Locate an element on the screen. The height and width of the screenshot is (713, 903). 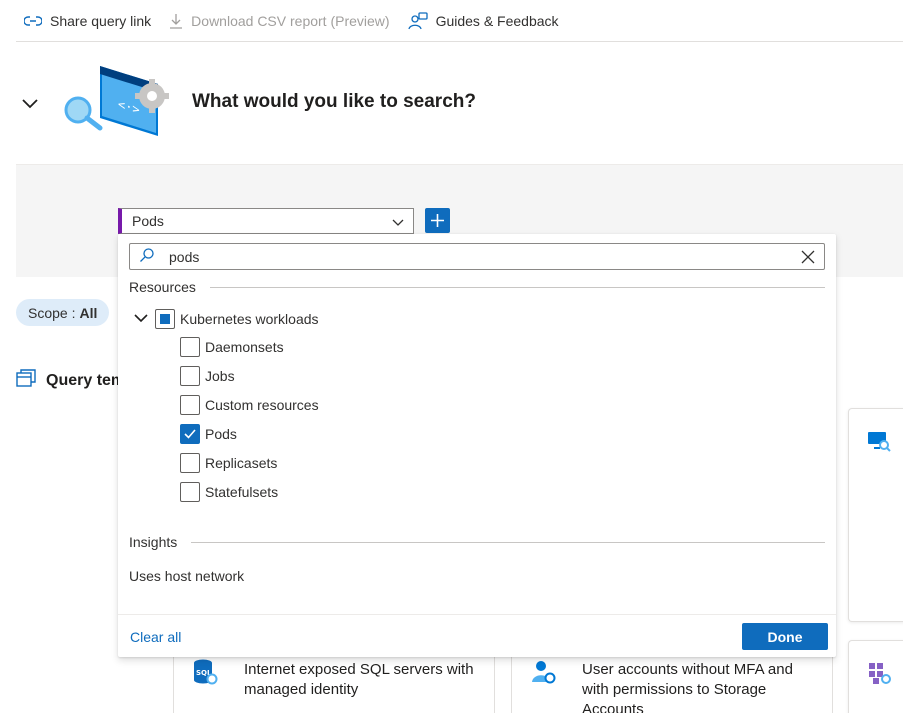
tree-item-daemonsets: Daemonsets is located at coordinates (232, 347).